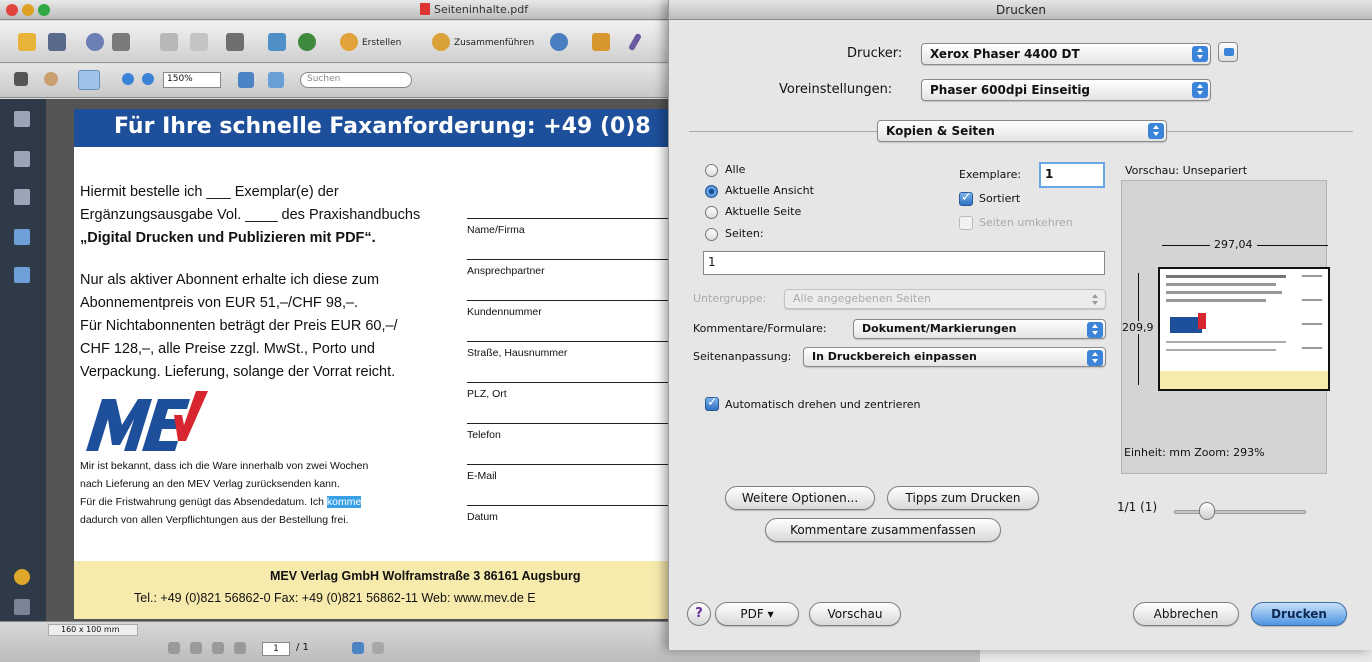  I want to click on printer-select: Xerox Phaser 4400 DT, so click(1066, 54).